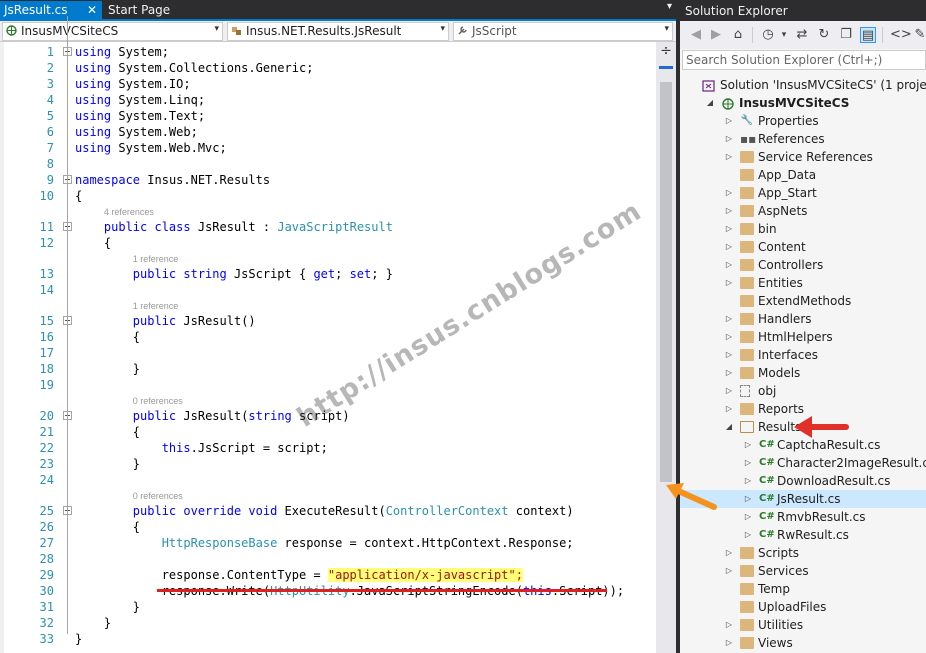 Image resolution: width=926 pixels, height=653 pixels. What do you see at coordinates (803, 355) in the screenshot?
I see `tree-item-interfaces: ▷ Interfaces` at bounding box center [803, 355].